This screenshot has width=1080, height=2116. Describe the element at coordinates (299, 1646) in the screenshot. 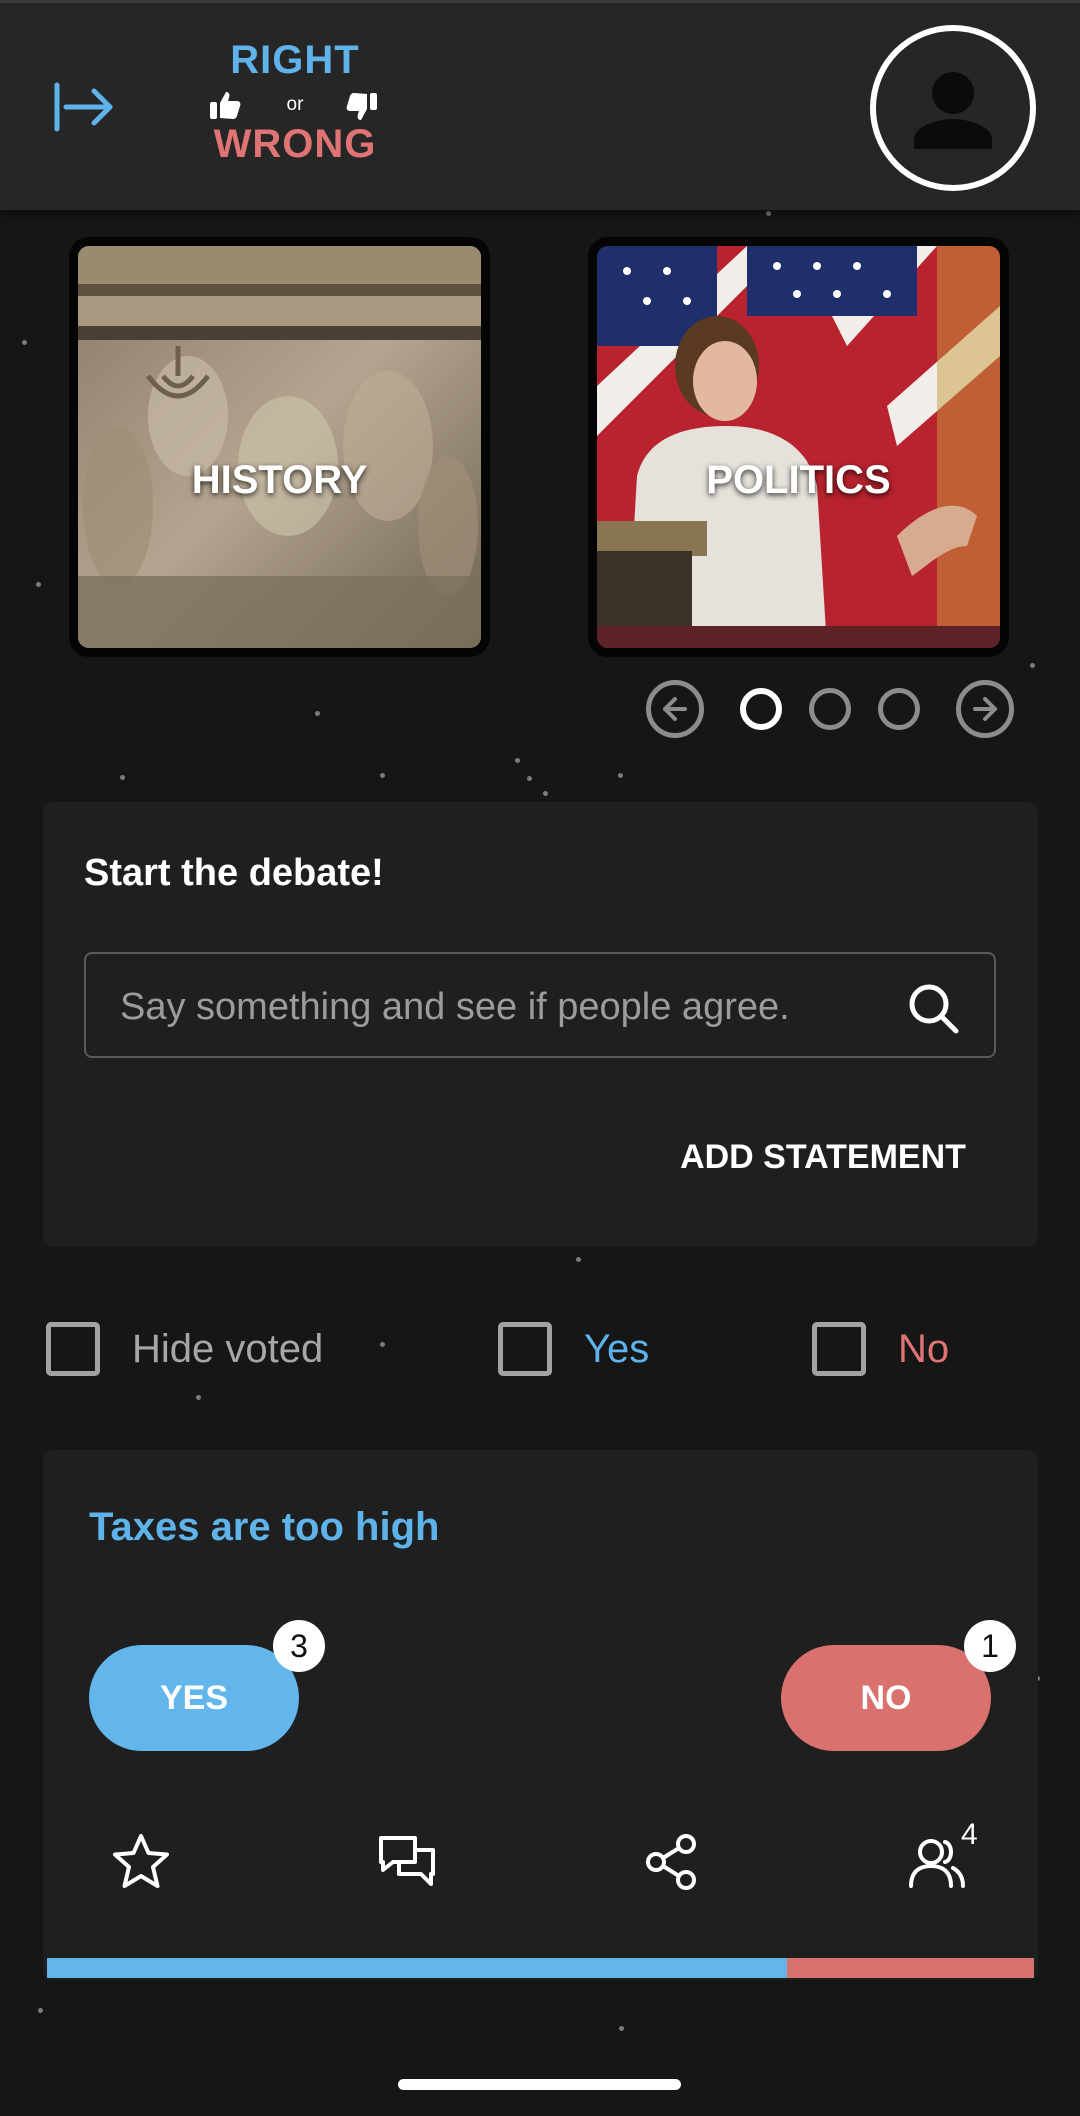

I see `yes-count-badge: 3` at that location.